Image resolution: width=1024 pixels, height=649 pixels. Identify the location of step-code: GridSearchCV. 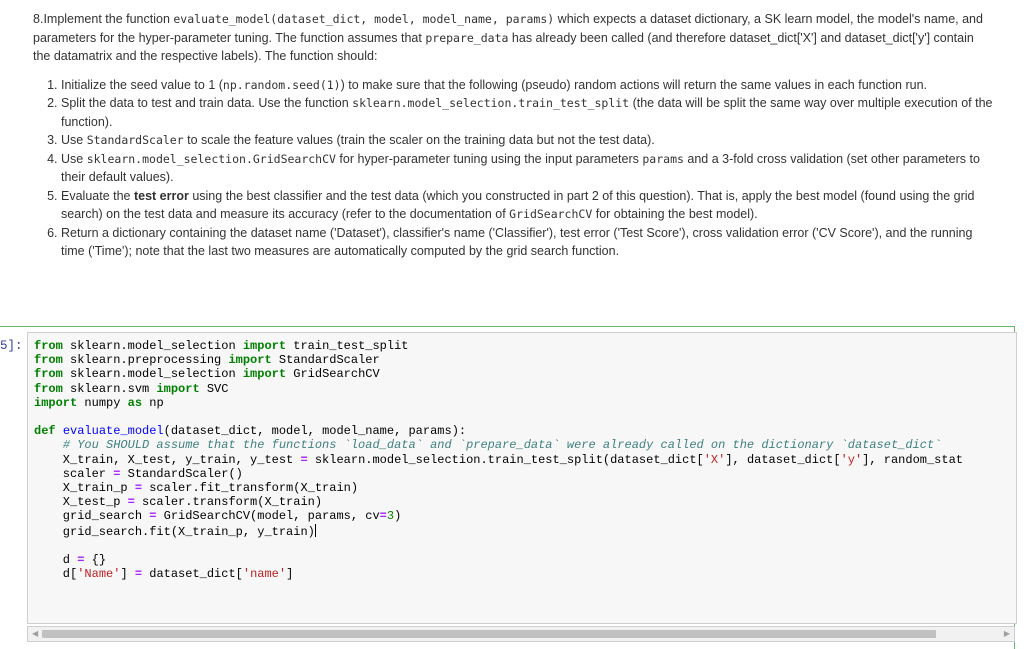
(551, 214).